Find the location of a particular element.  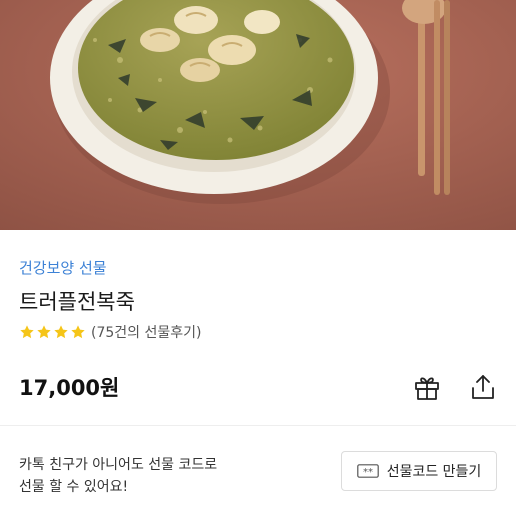

product-title: 트러플전복죽 is located at coordinates (77, 302).